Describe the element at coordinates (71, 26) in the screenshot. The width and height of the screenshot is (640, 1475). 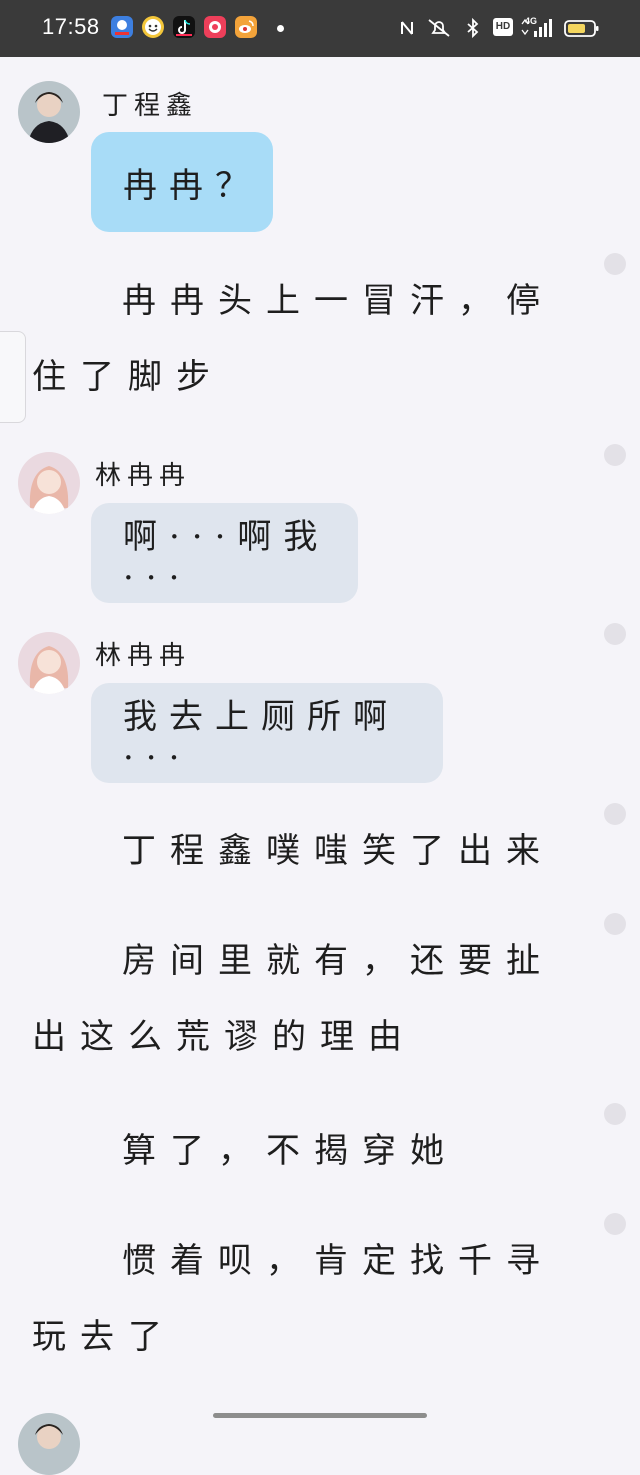
I see `clock: 17:58` at that location.